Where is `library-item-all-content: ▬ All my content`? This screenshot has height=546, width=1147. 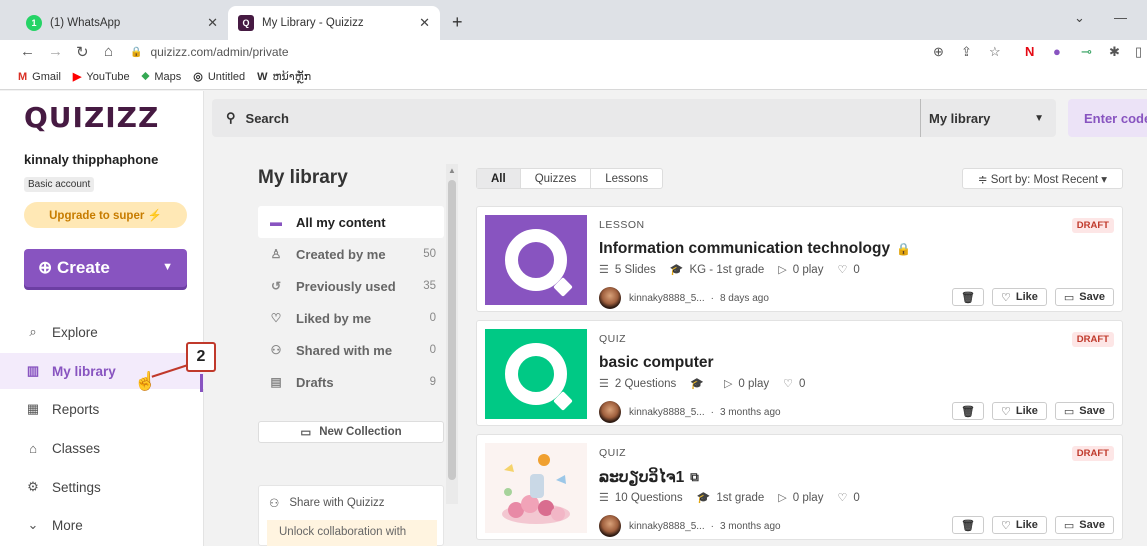
library-item-all-content: ▬ All my content is located at coordinates (351, 222).